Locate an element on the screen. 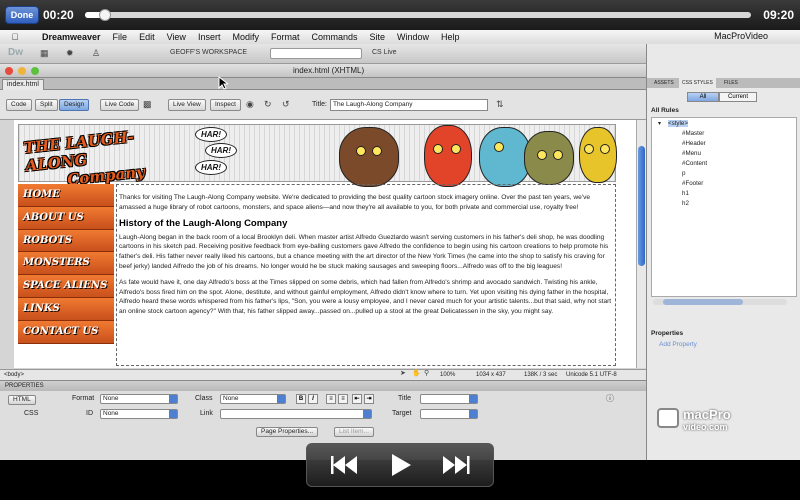 Image resolution: width=800 pixels, height=500 pixels. design-view-button: Design is located at coordinates (74, 105).